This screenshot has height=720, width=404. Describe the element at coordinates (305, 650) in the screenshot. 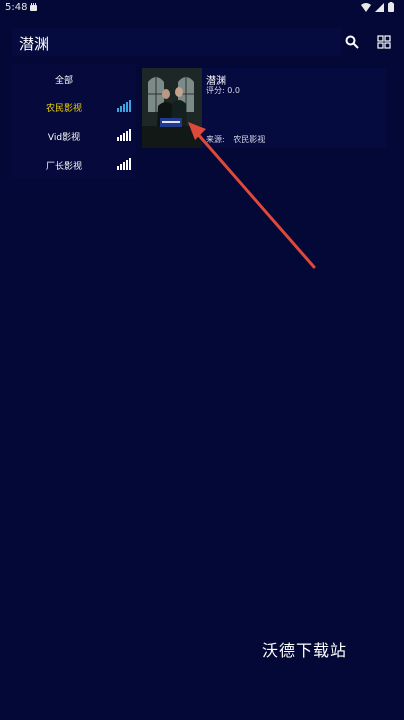

I see `watermark-text: 沃德下载站` at that location.